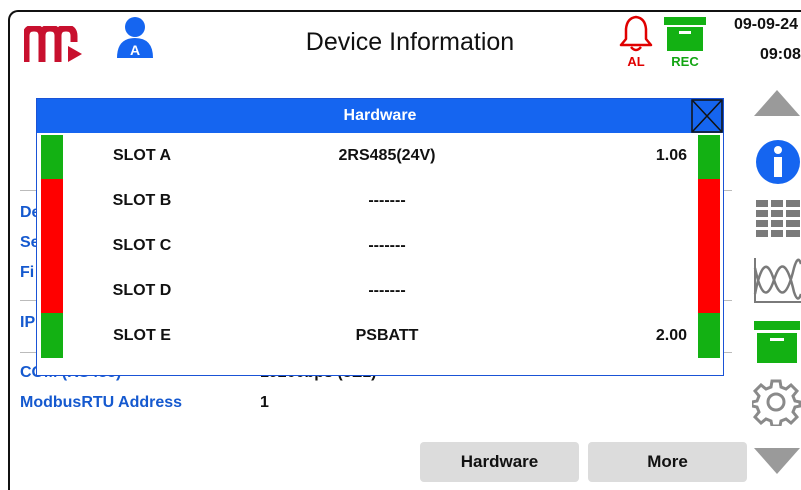 This screenshot has width=801, height=490. I want to click on slot-name: SLOT C, so click(142, 245).